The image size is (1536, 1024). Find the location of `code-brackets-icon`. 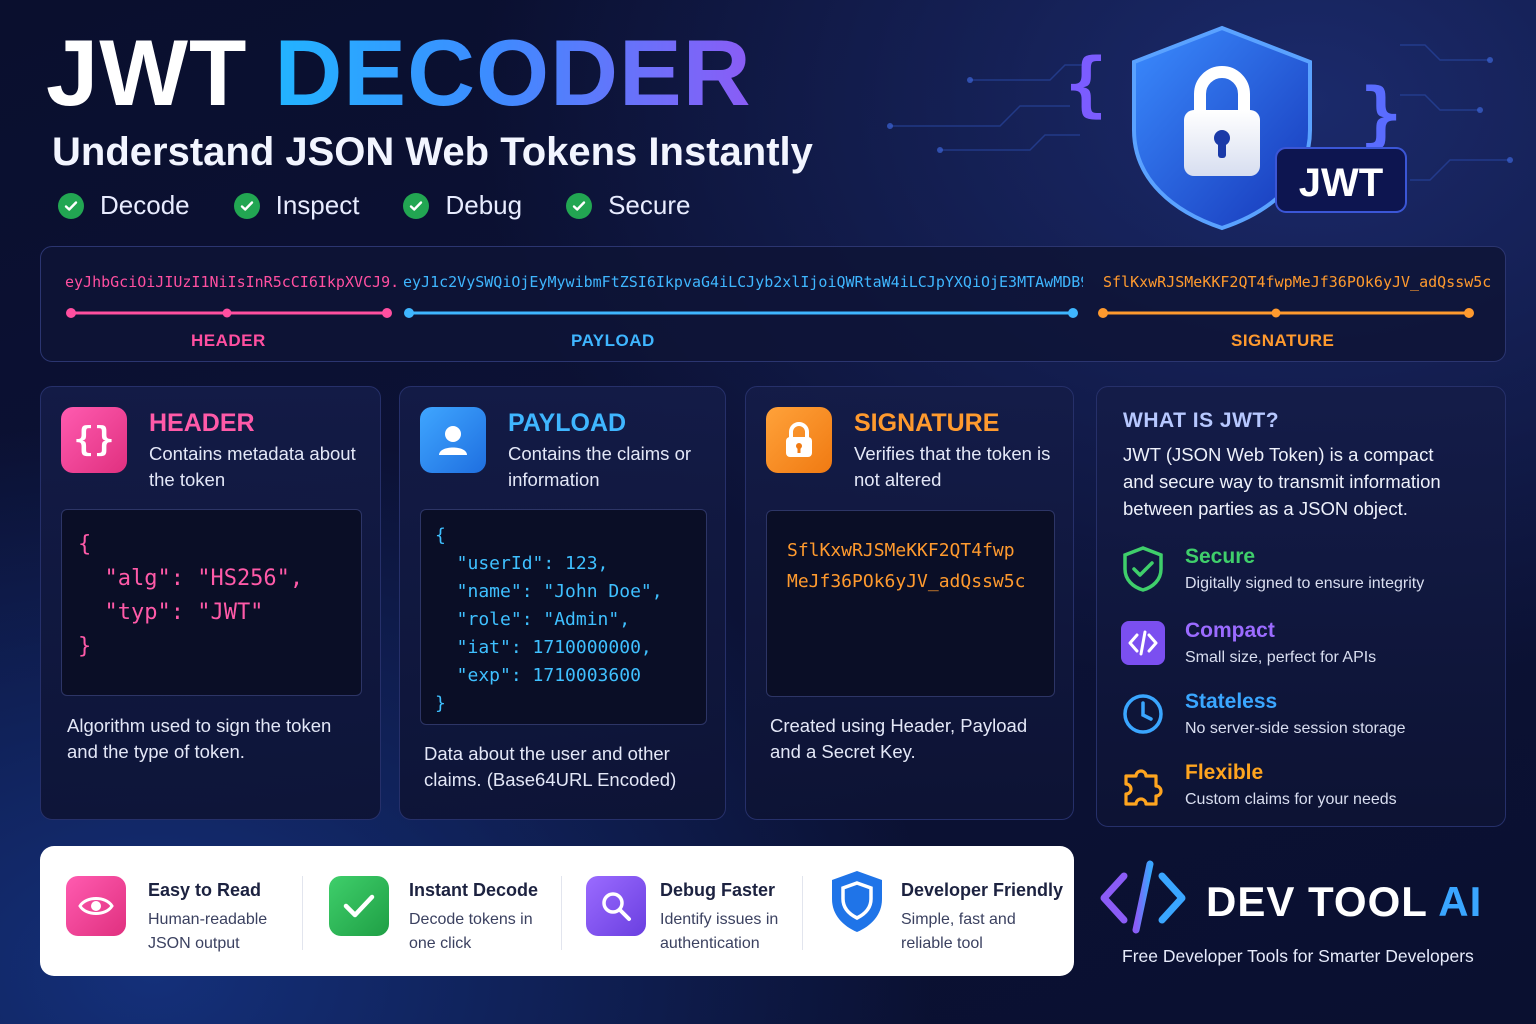

code-brackets-icon is located at coordinates (1143, 897).